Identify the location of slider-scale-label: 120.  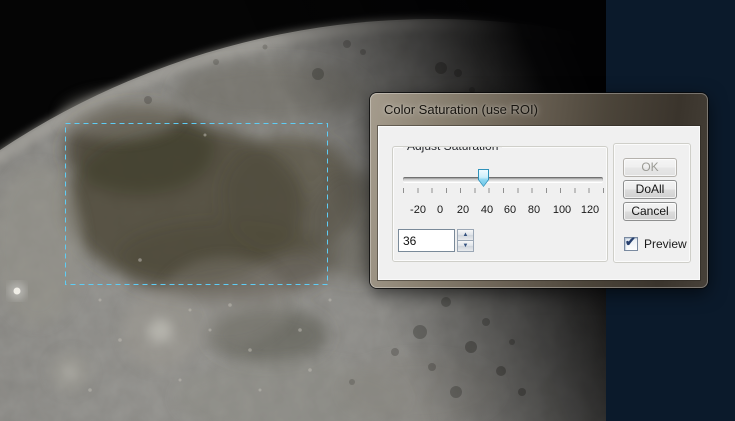
(590, 210).